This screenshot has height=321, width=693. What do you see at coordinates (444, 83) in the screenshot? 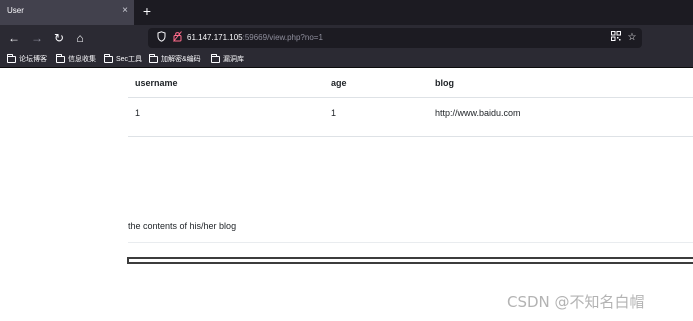
I see `header-blog: blog` at bounding box center [444, 83].